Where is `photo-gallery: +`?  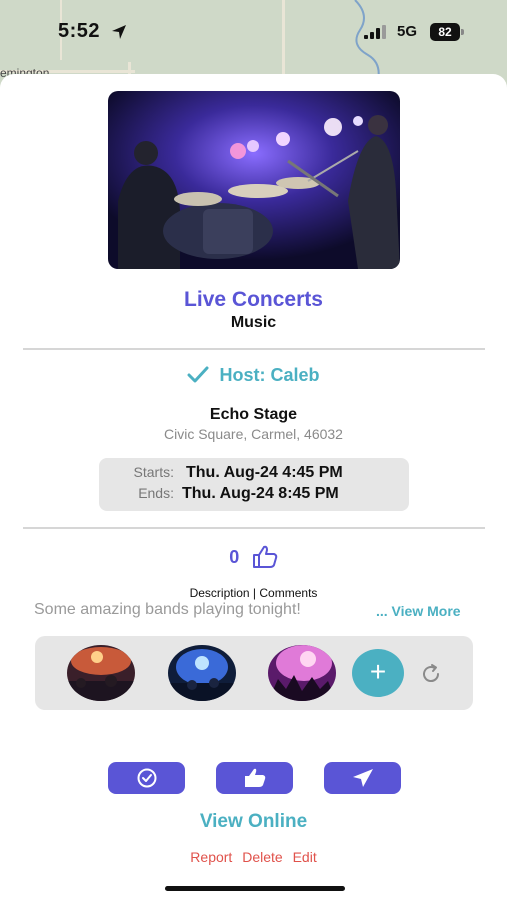
photo-gallery: + is located at coordinates (254, 673).